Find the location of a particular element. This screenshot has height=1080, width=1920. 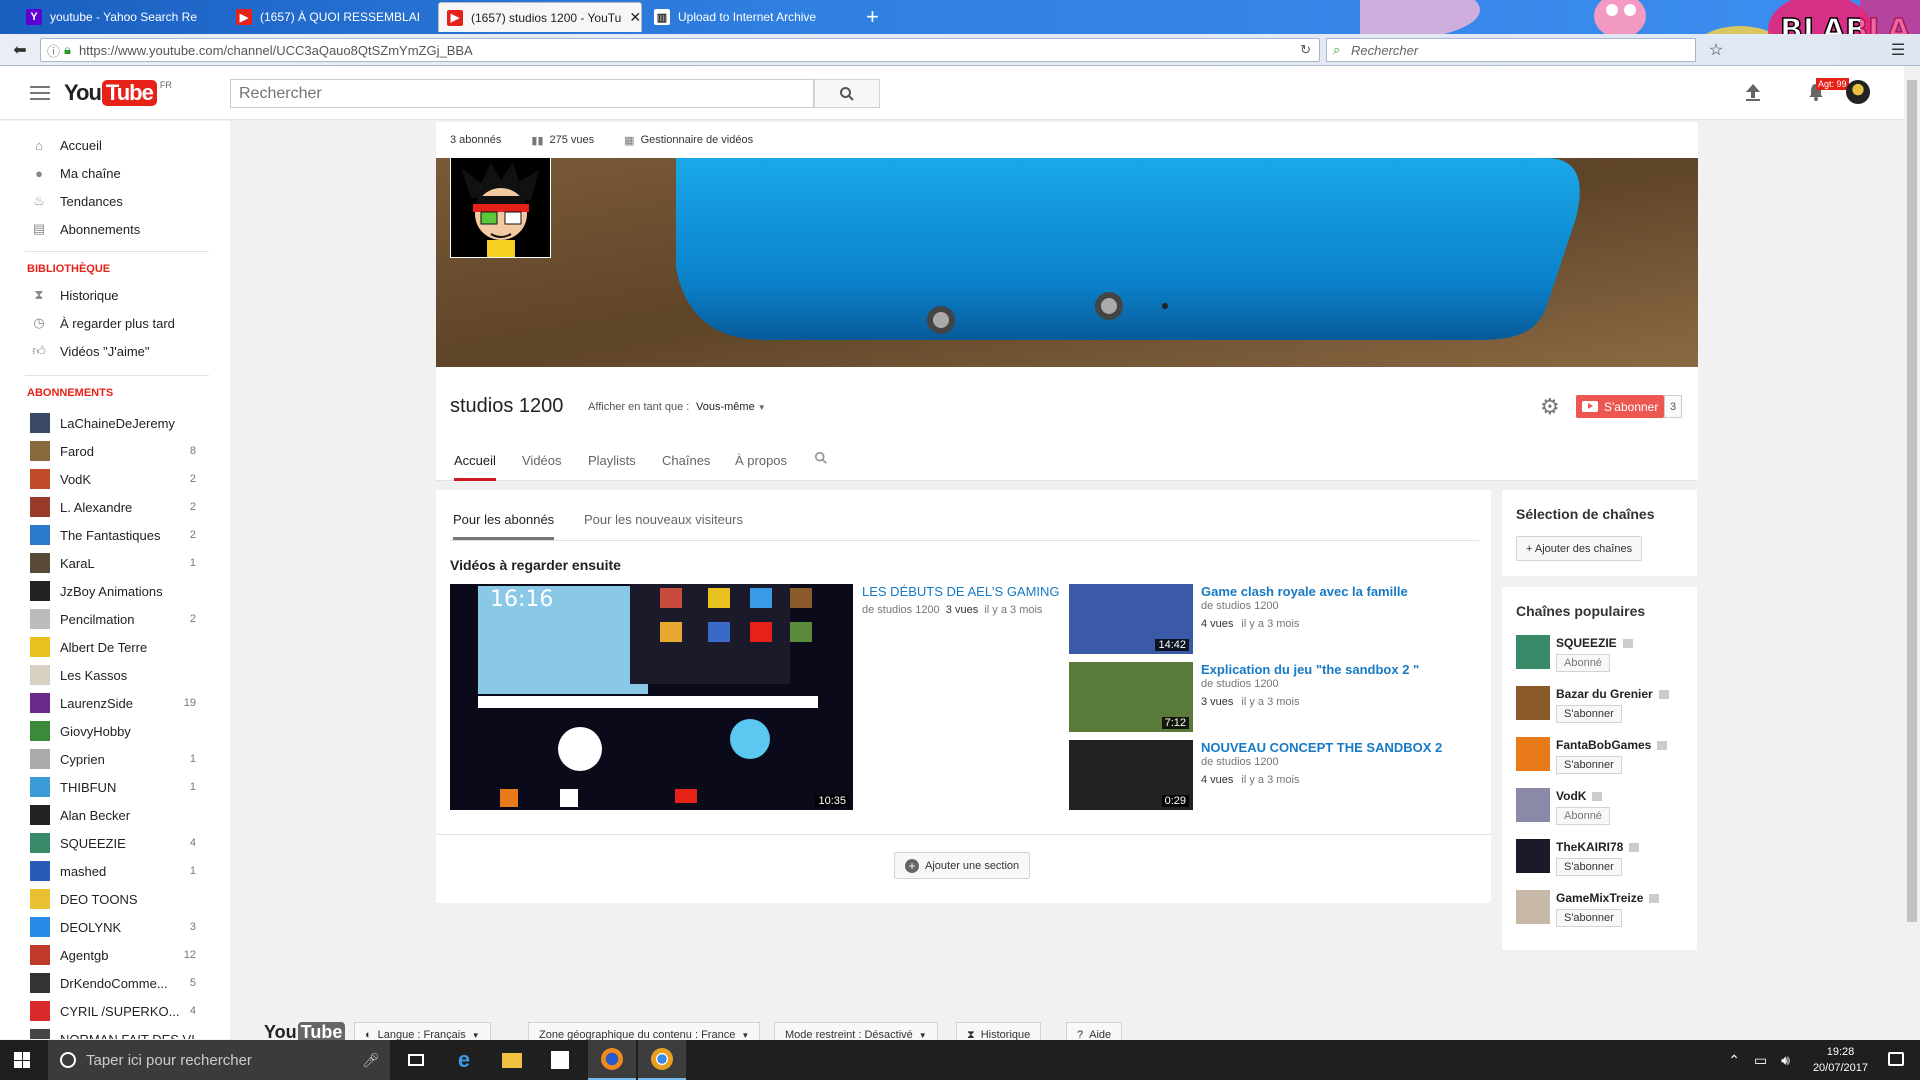

sidebar-item-trending: ♨ Tendances is located at coordinates (115, 201).